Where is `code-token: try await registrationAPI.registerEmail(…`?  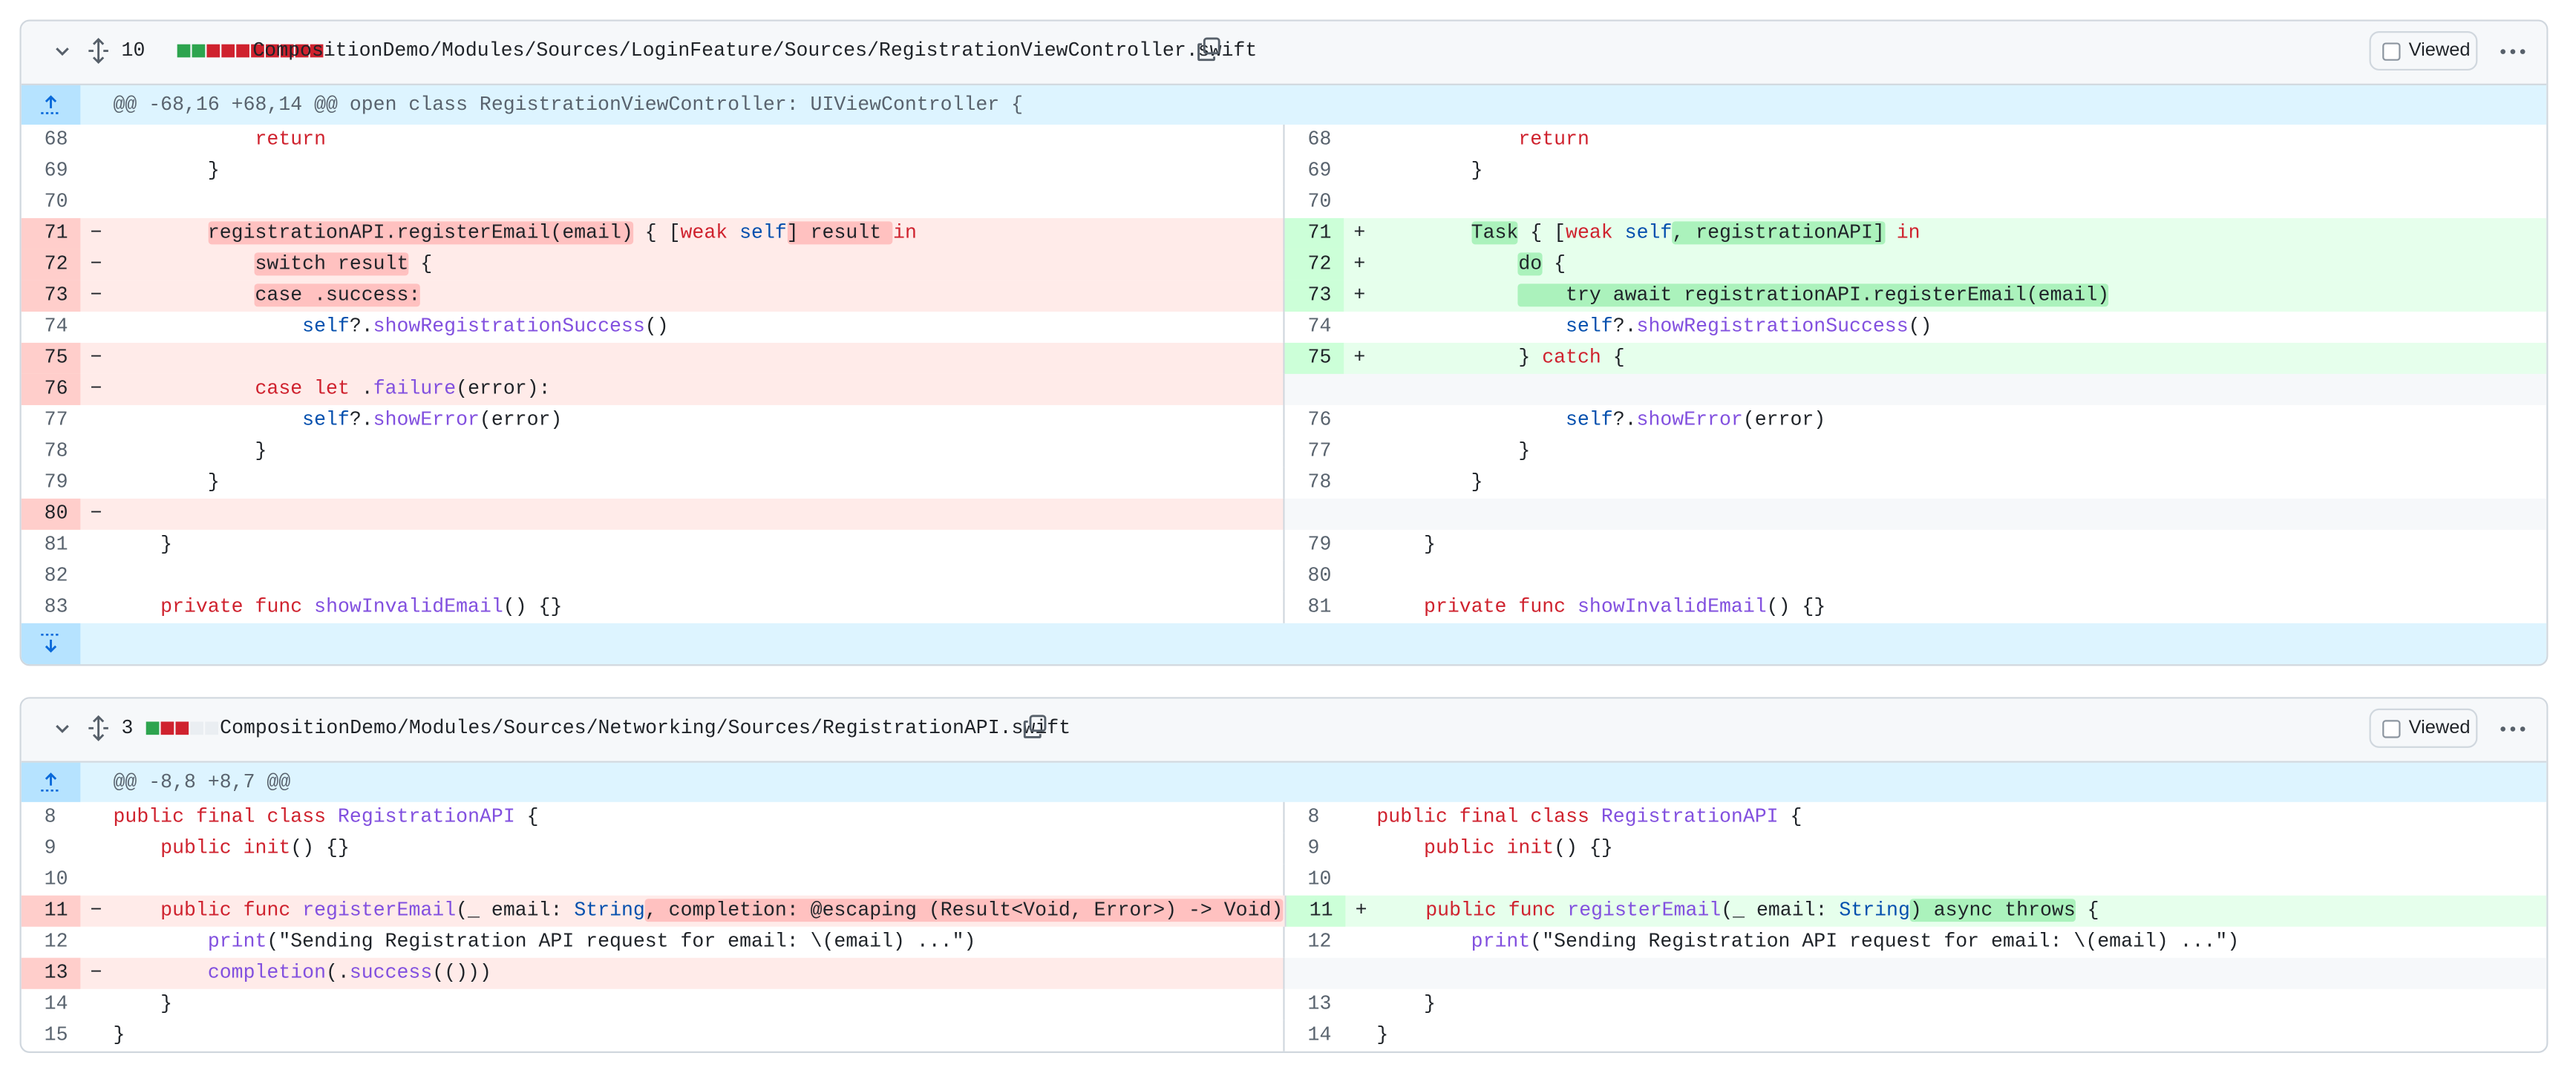
code-token: try await registrationAPI.registerEmail(… is located at coordinates (1814, 295).